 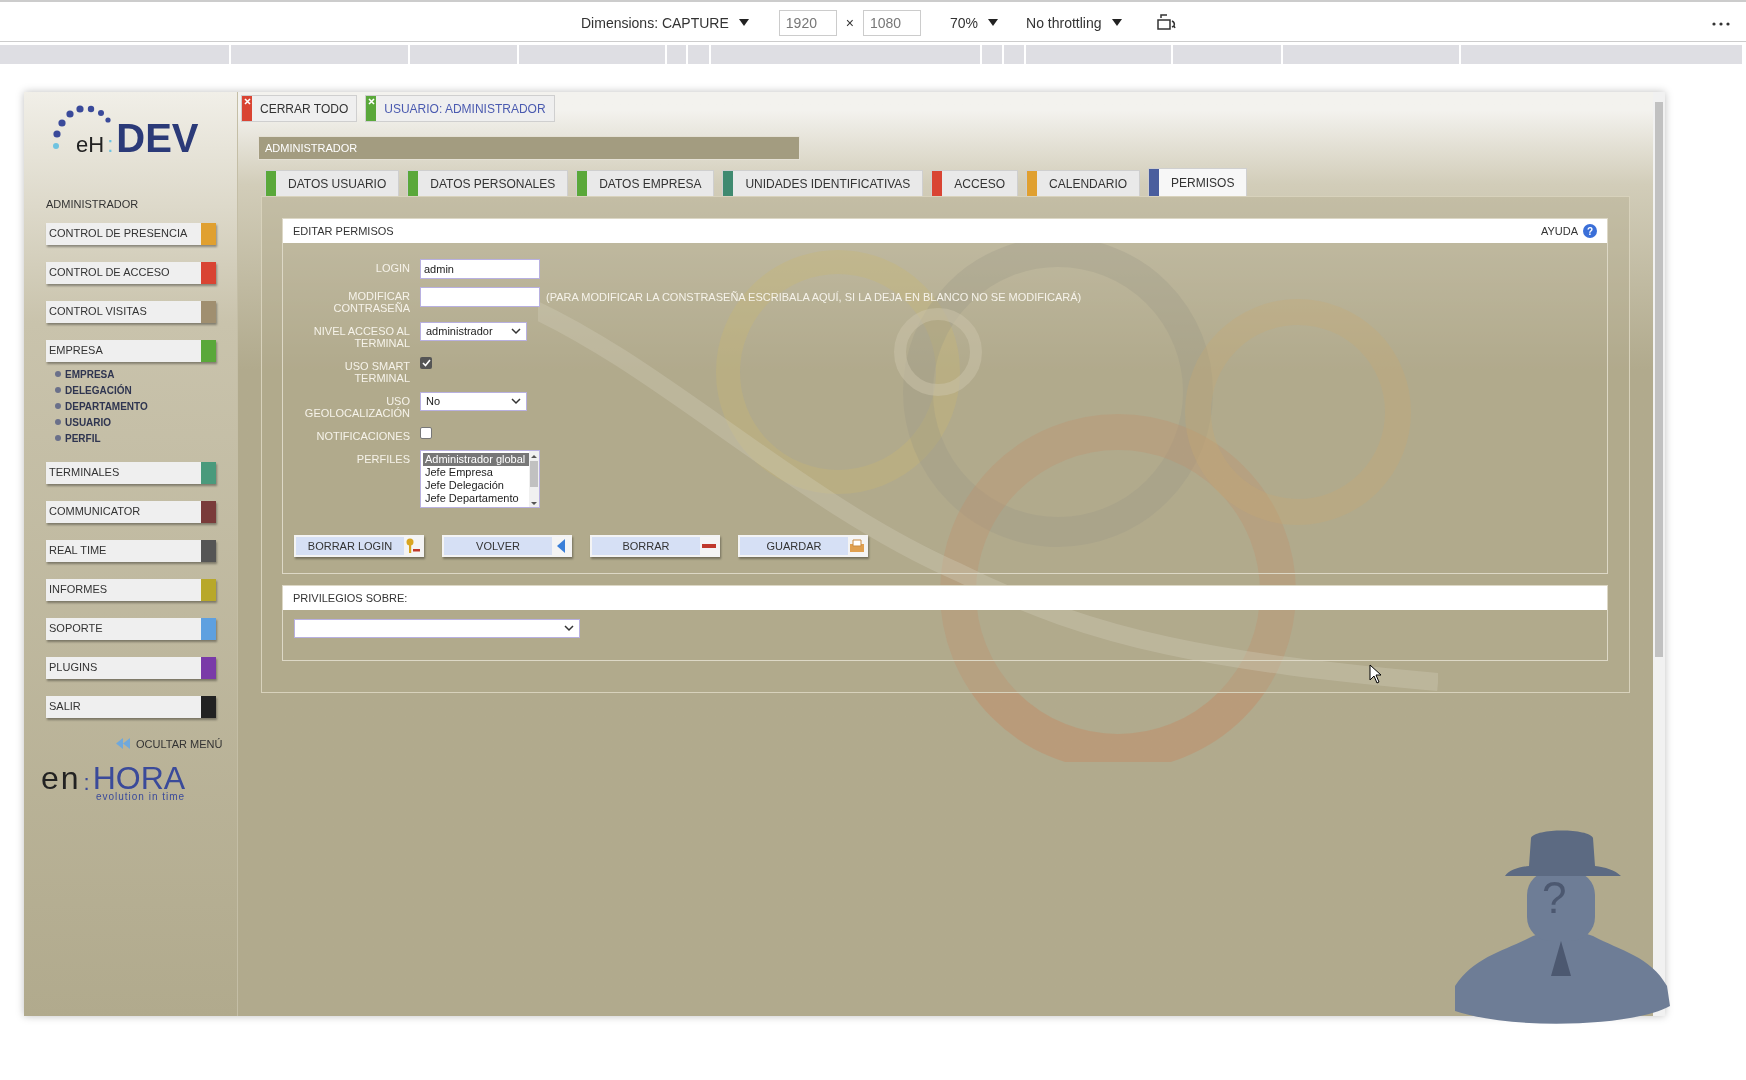 I want to click on submenu-link: PERFIL, so click(x=78, y=438).